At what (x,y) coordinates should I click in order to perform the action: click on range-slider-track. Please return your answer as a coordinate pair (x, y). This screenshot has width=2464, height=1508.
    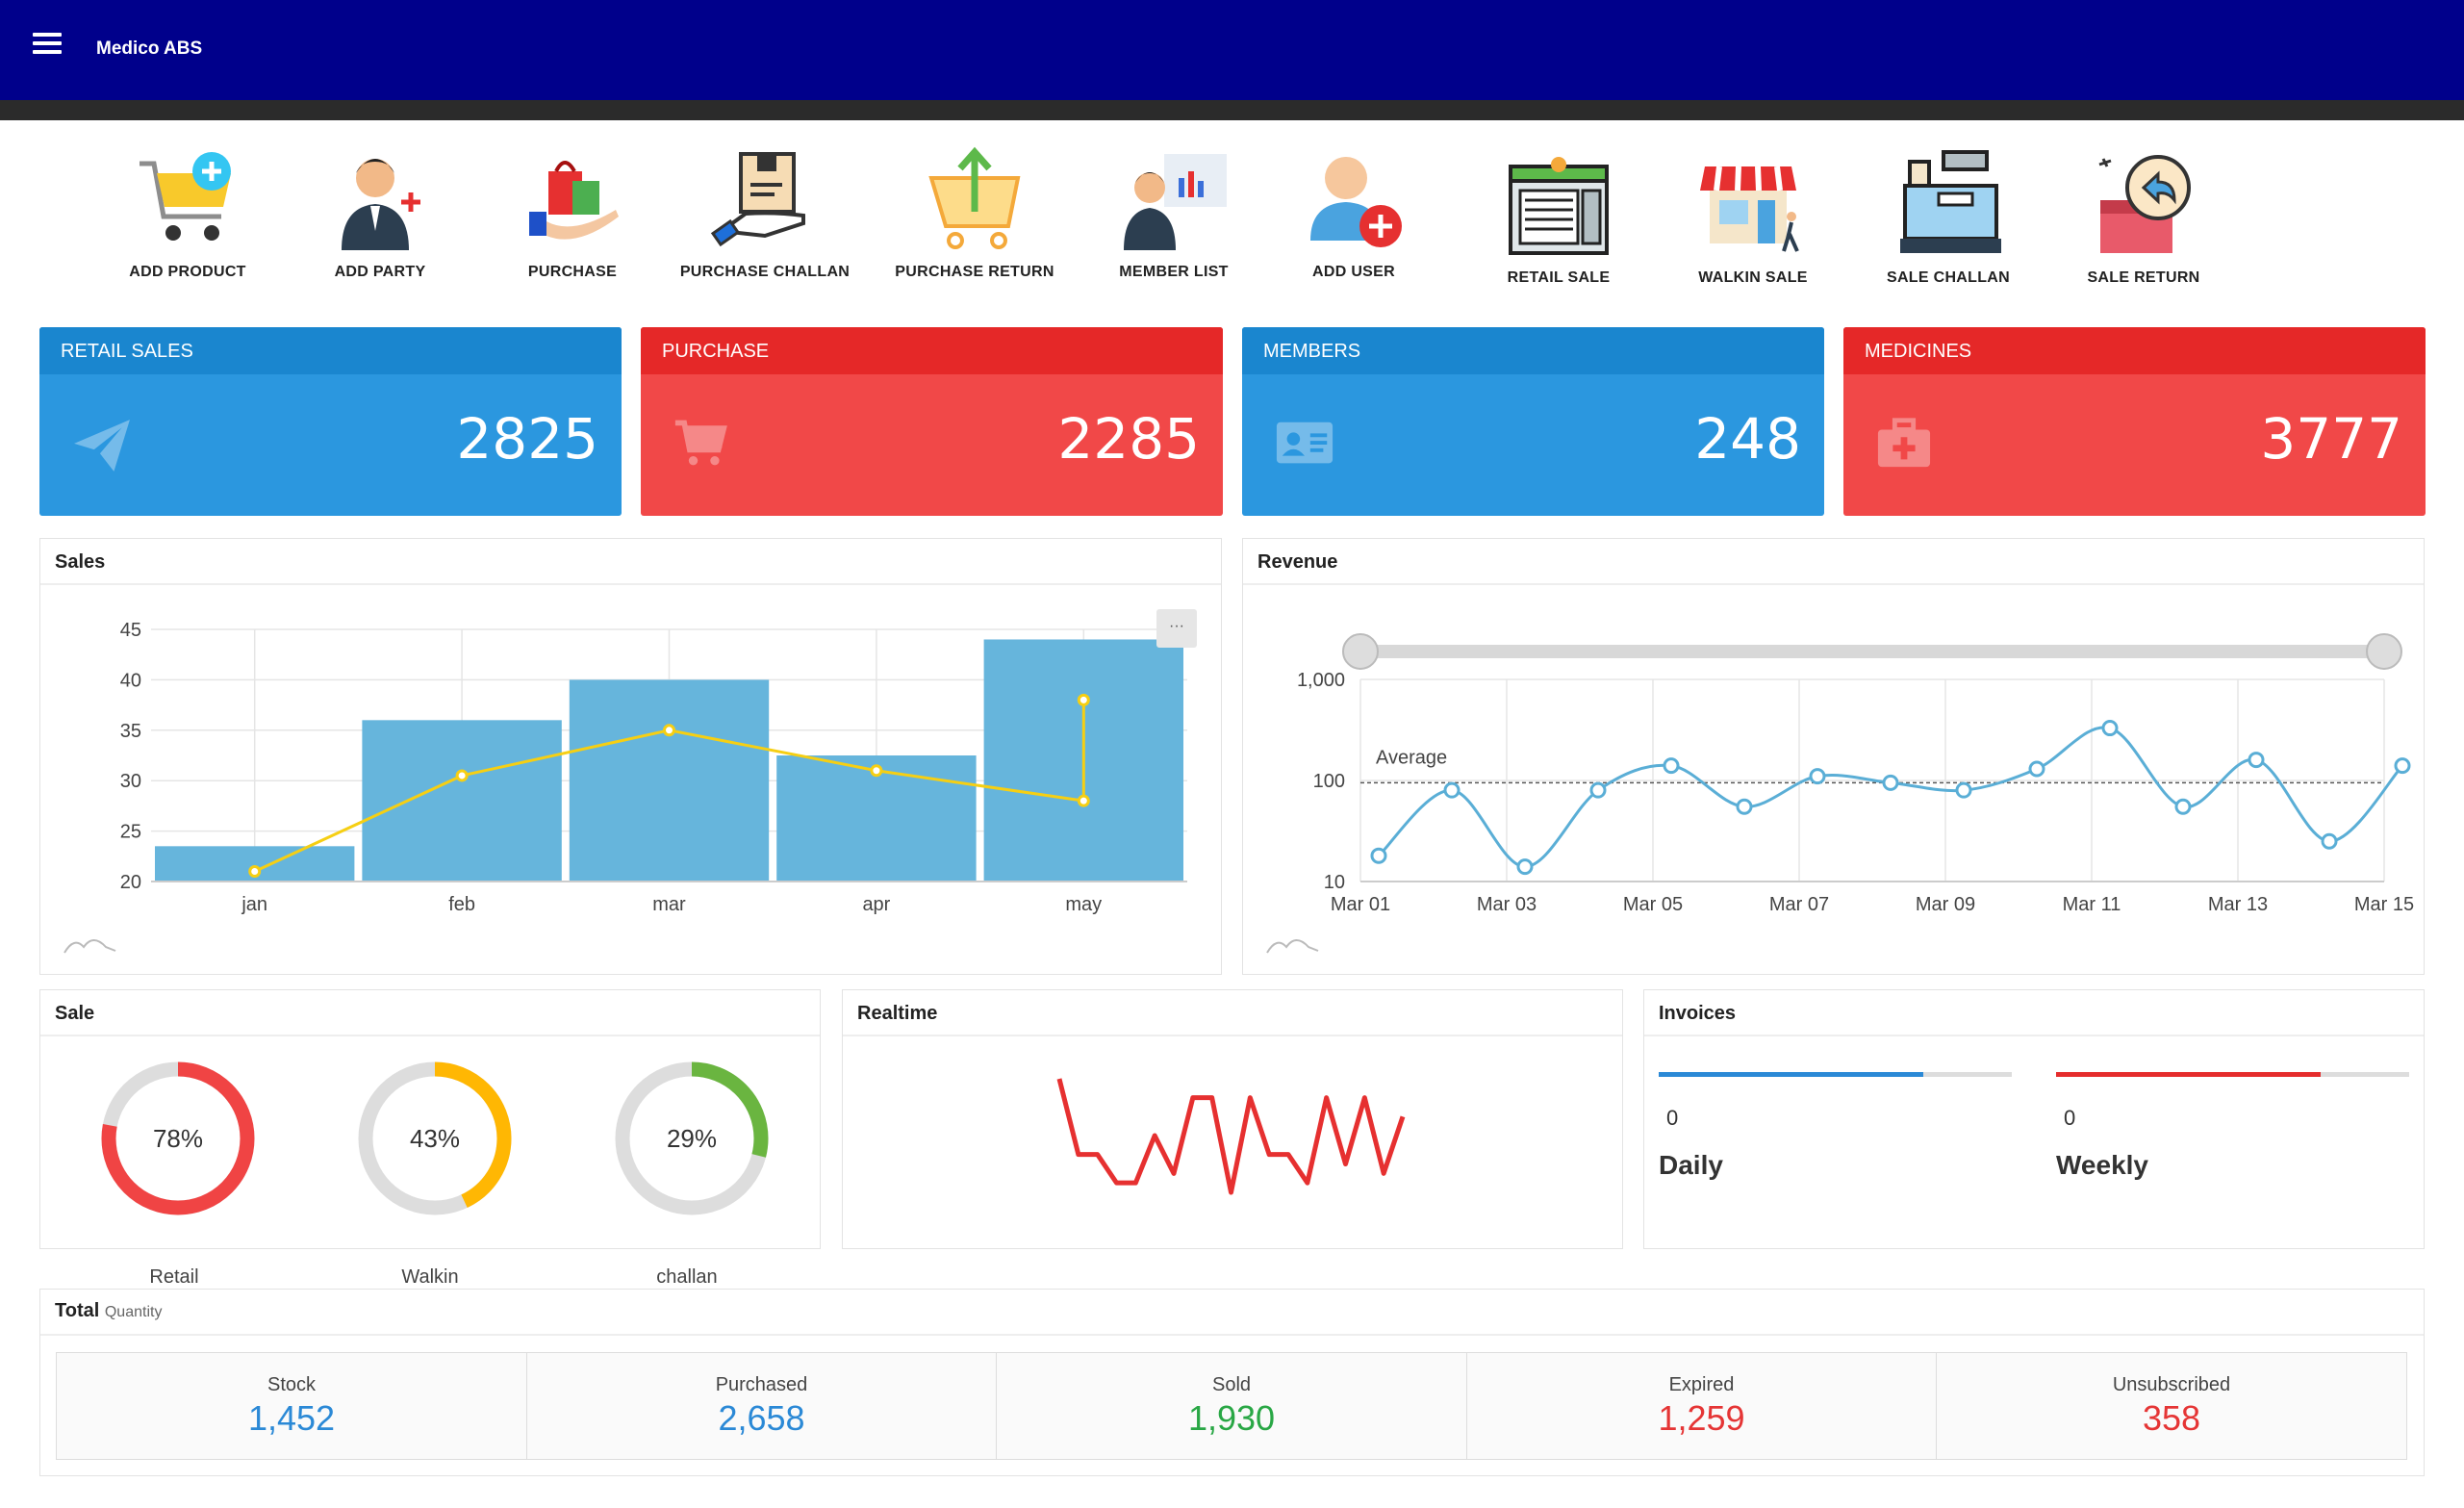
    Looking at the image, I should click on (1872, 651).